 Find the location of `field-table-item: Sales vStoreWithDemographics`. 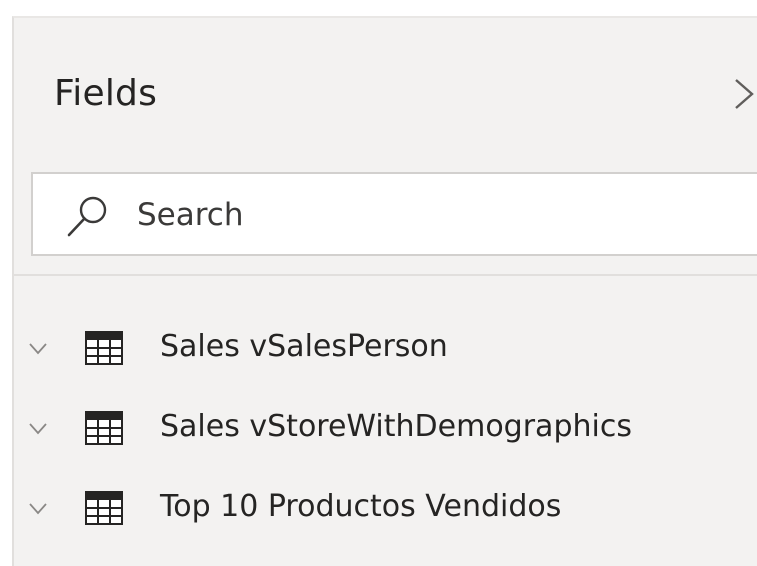

field-table-item: Sales vStoreWithDemographics is located at coordinates (385, 436).